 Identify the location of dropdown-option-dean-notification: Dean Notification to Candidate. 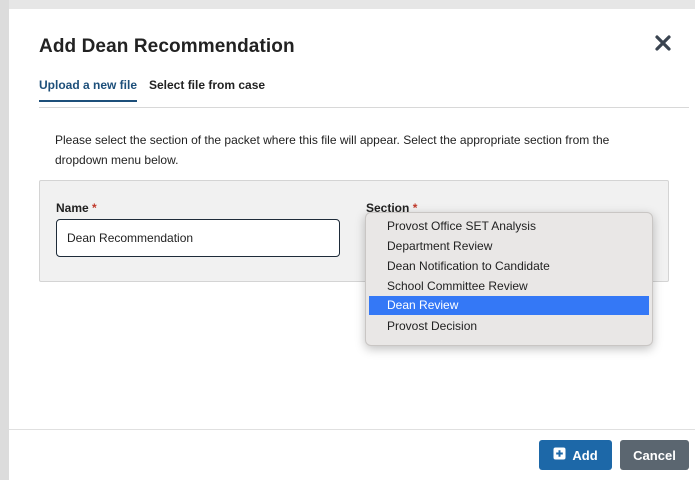
(509, 266).